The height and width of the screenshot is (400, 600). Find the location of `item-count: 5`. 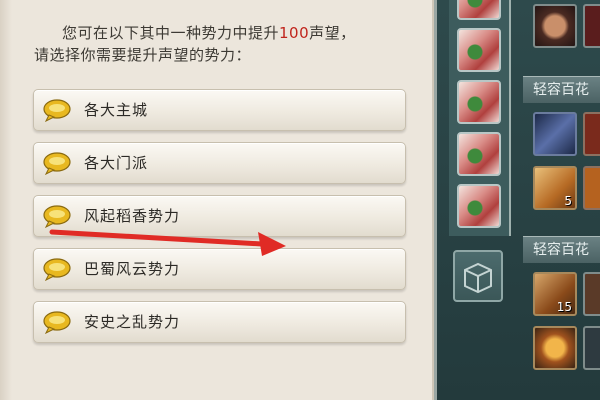

item-count: 5 is located at coordinates (568, 201).